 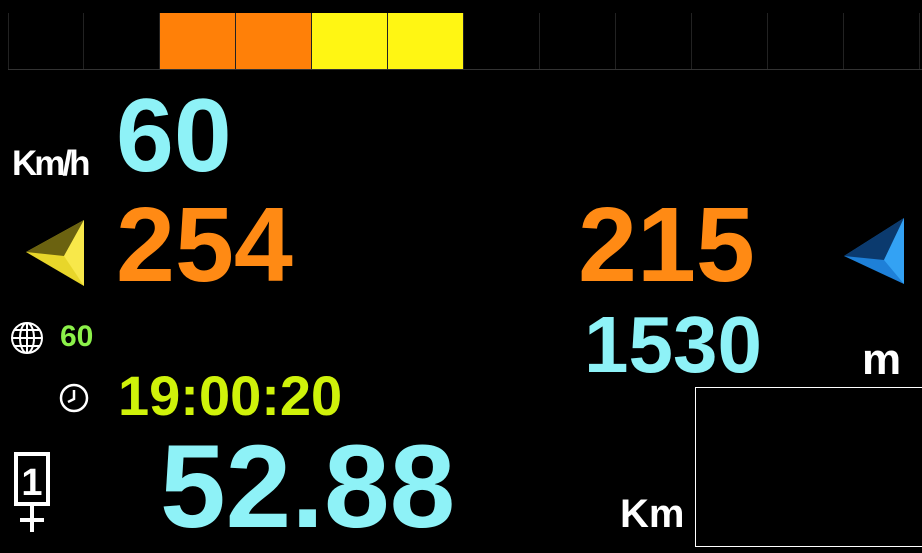 What do you see at coordinates (230, 395) in the screenshot?
I see `clock-time: 19:00:20` at bounding box center [230, 395].